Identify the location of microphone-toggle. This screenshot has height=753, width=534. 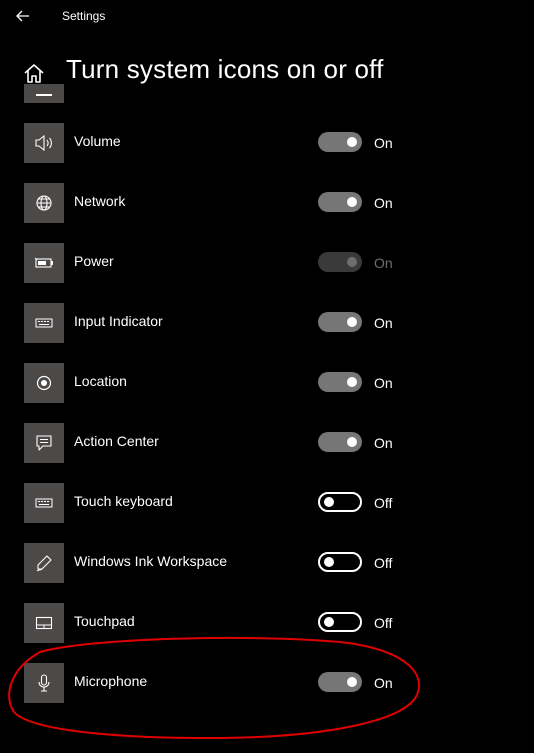
(340, 682).